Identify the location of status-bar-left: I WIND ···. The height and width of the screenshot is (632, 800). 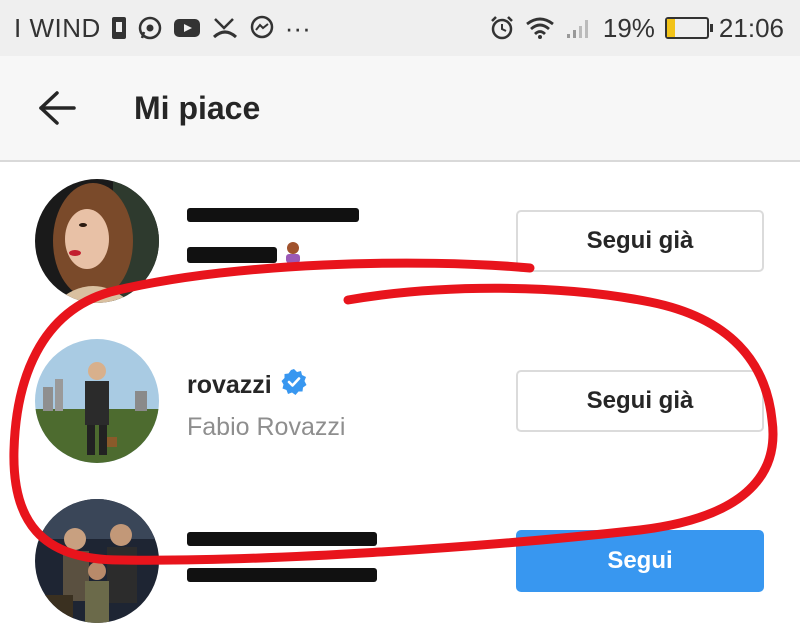
(162, 28).